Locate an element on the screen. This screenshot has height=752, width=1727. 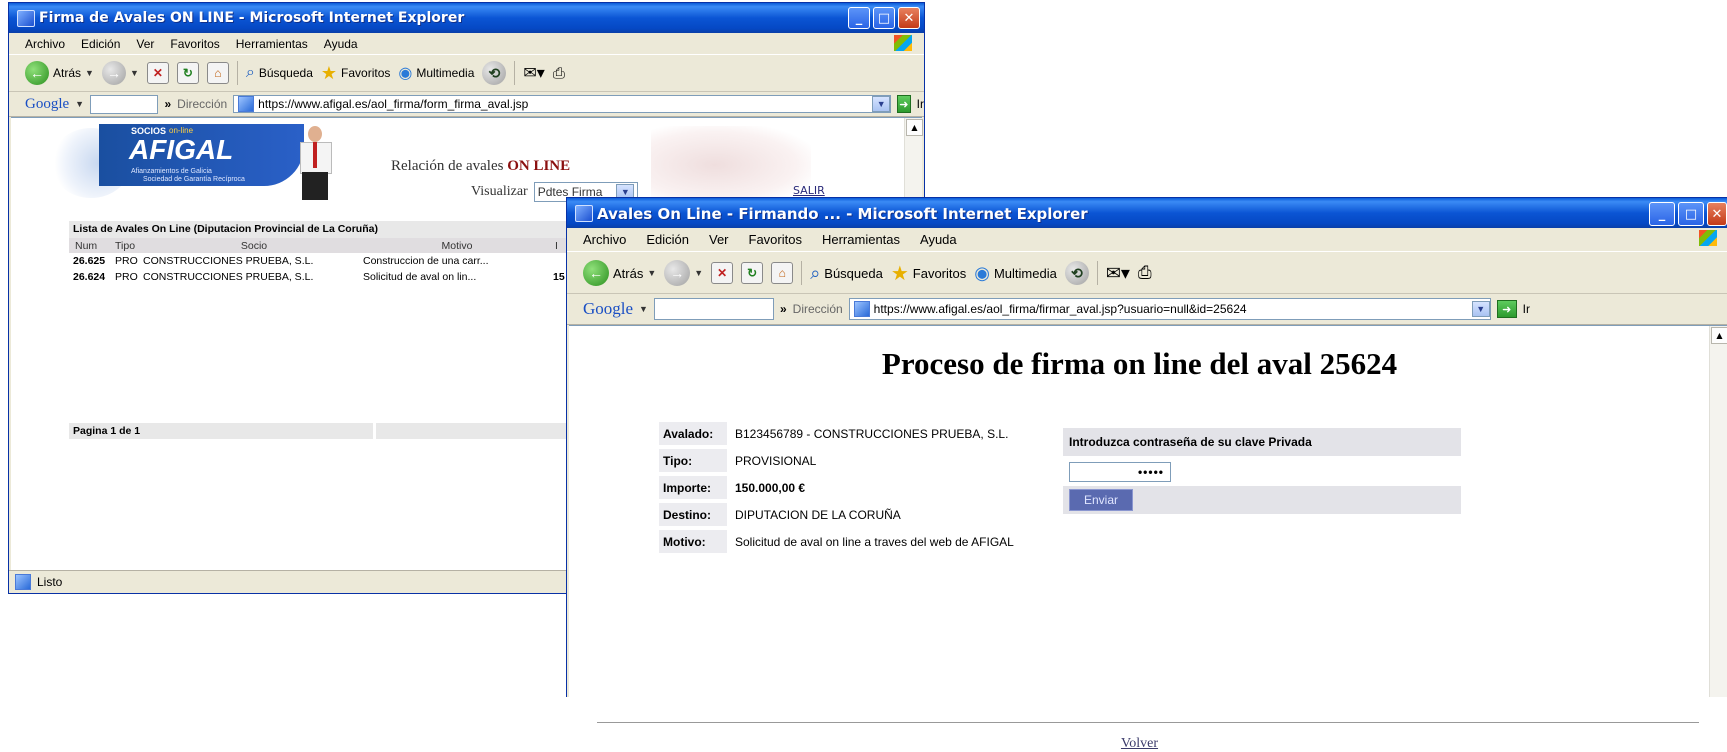
page-done-icon is located at coordinates (23, 582).